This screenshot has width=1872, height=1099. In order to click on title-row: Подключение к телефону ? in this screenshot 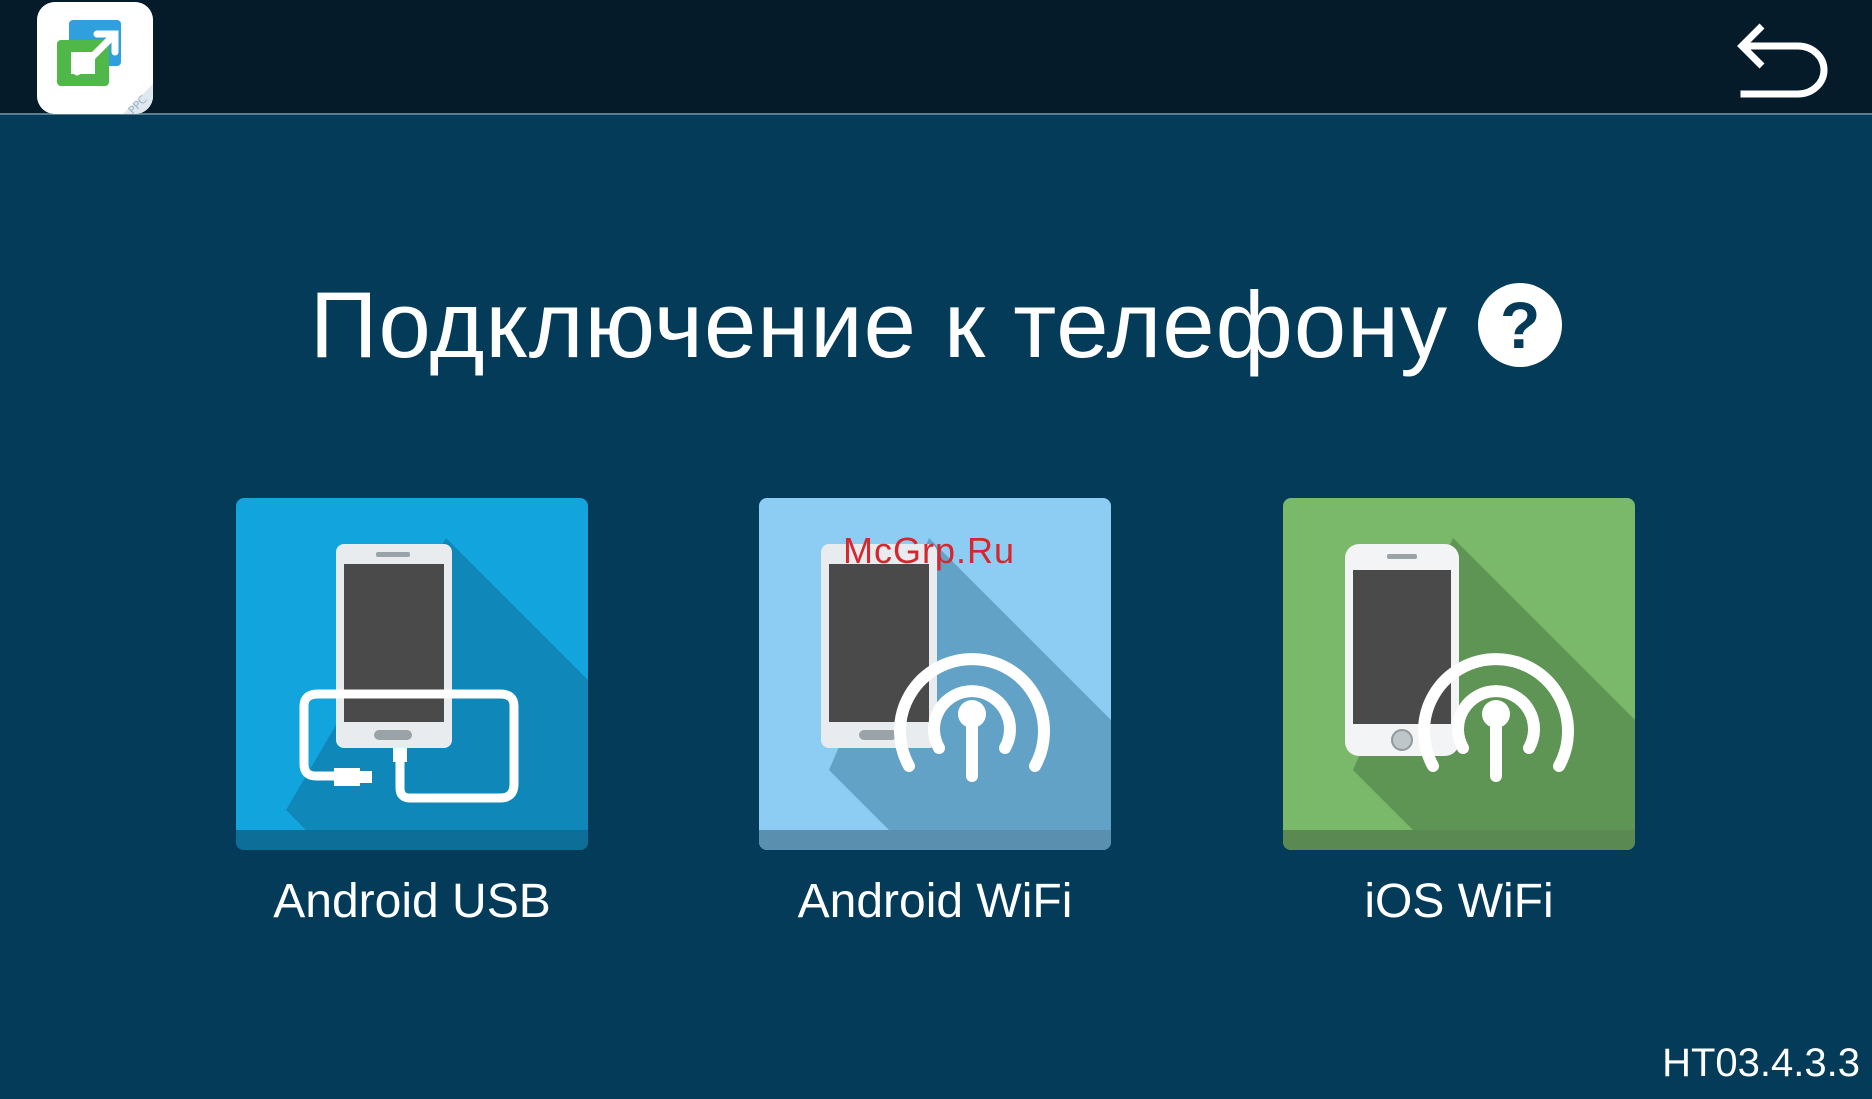, I will do `click(936, 325)`.